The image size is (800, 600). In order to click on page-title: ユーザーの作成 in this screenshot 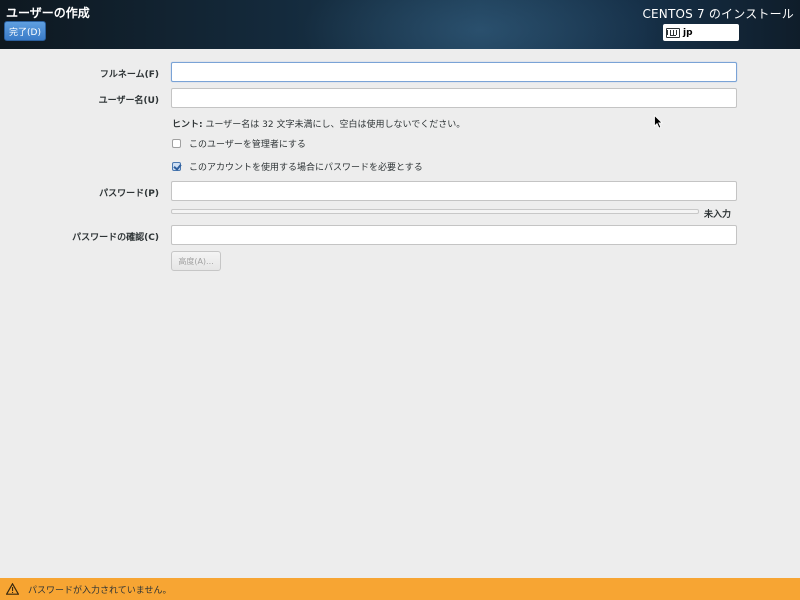, I will do `click(48, 13)`.